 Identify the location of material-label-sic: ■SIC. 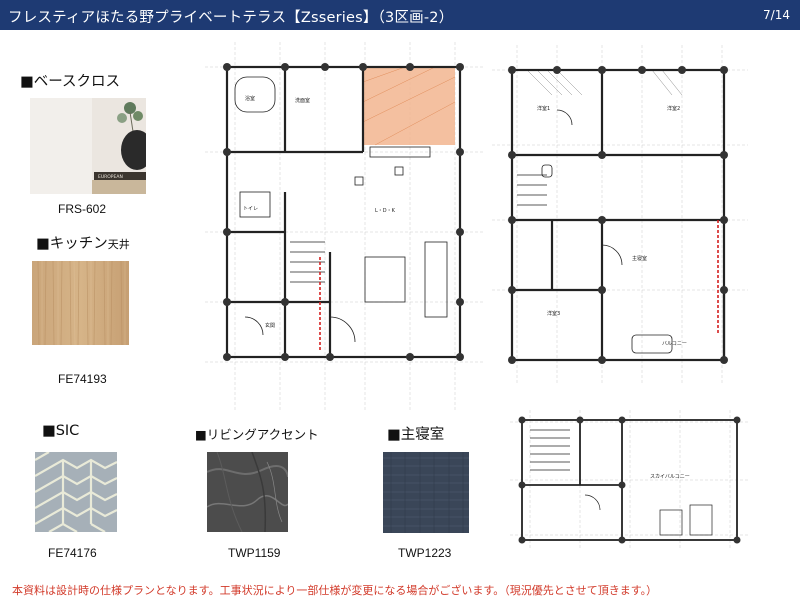
(61, 431).